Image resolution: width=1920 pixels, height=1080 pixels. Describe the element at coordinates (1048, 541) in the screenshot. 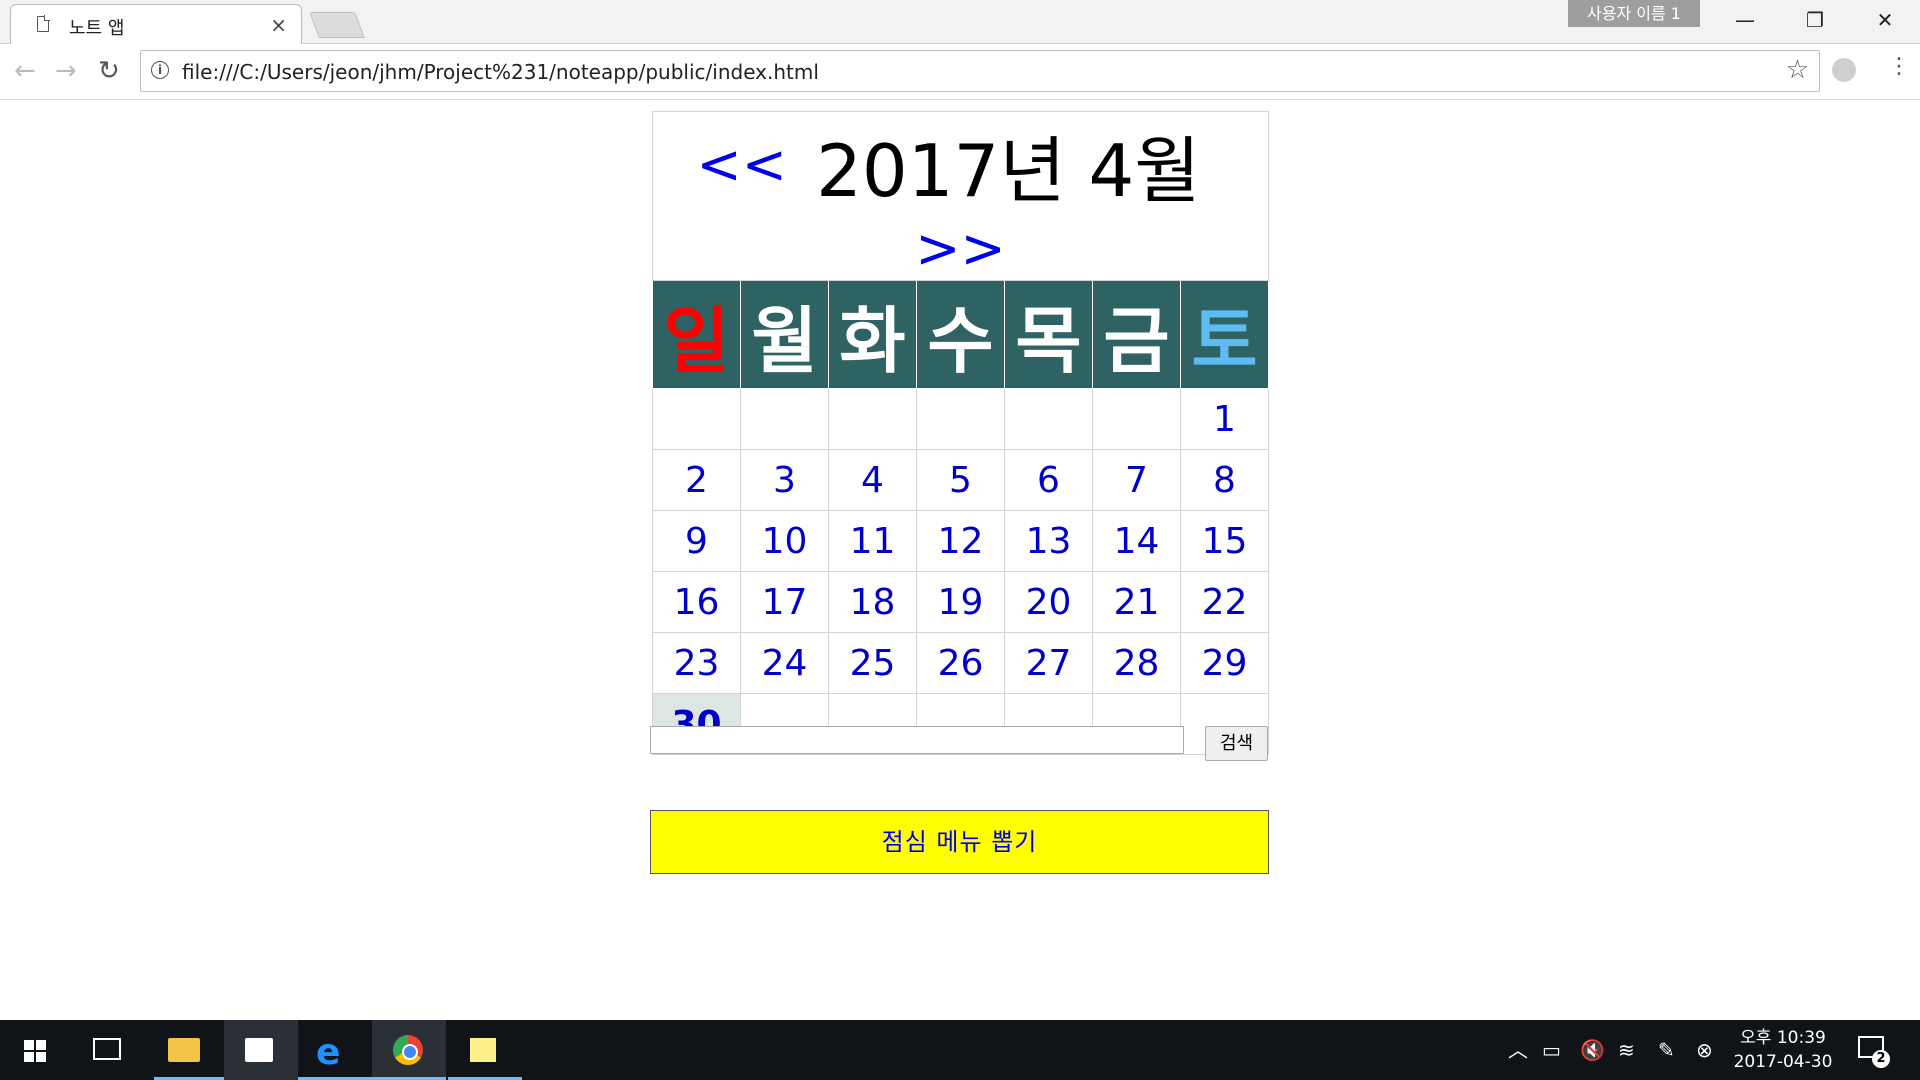

I see `day-cell: 13` at that location.